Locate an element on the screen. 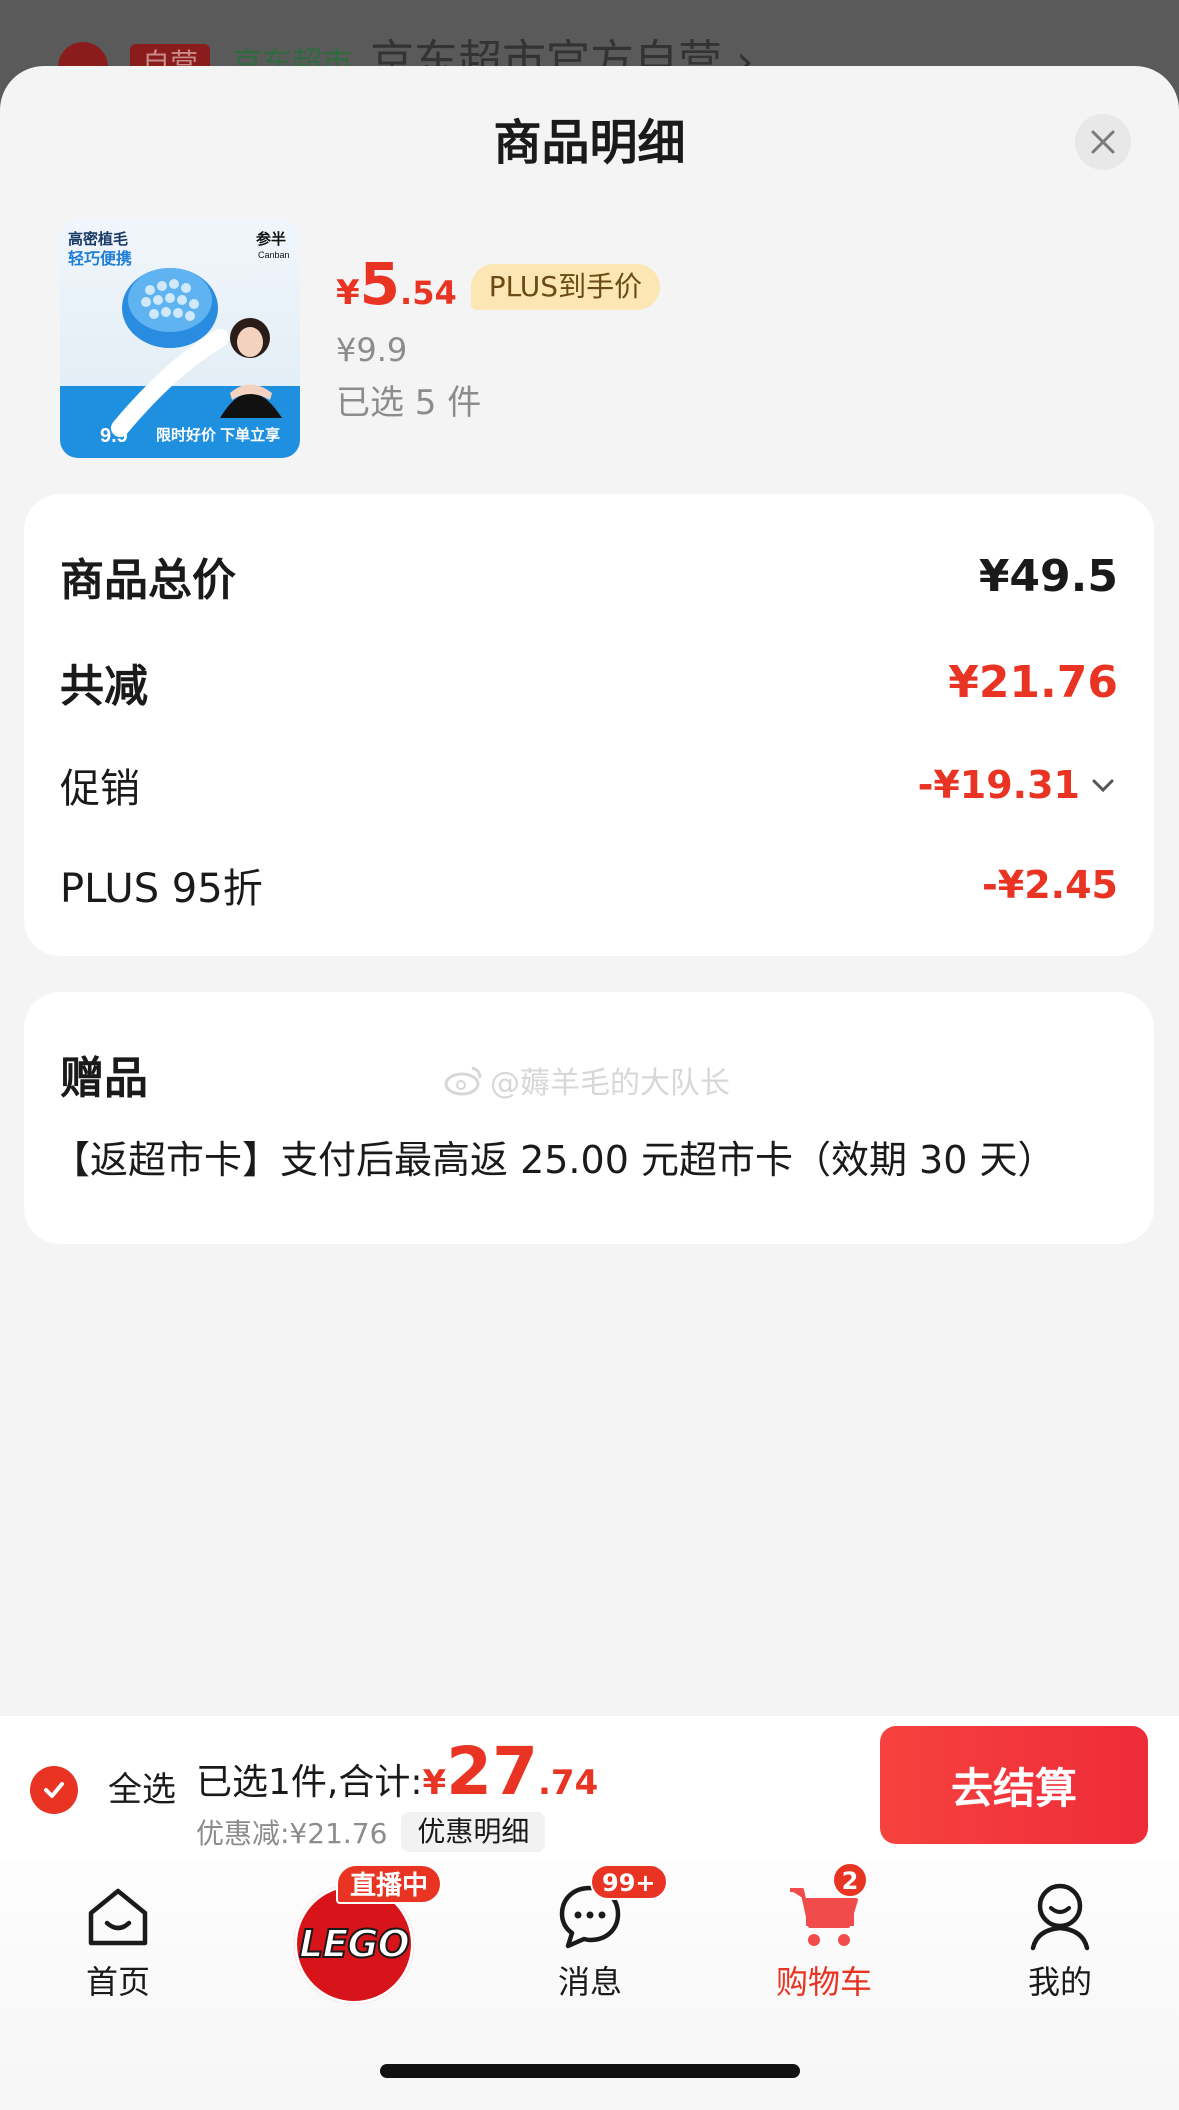 The height and width of the screenshot is (2110, 1179). plus-price-badge: PLUS到手价 is located at coordinates (565, 287).